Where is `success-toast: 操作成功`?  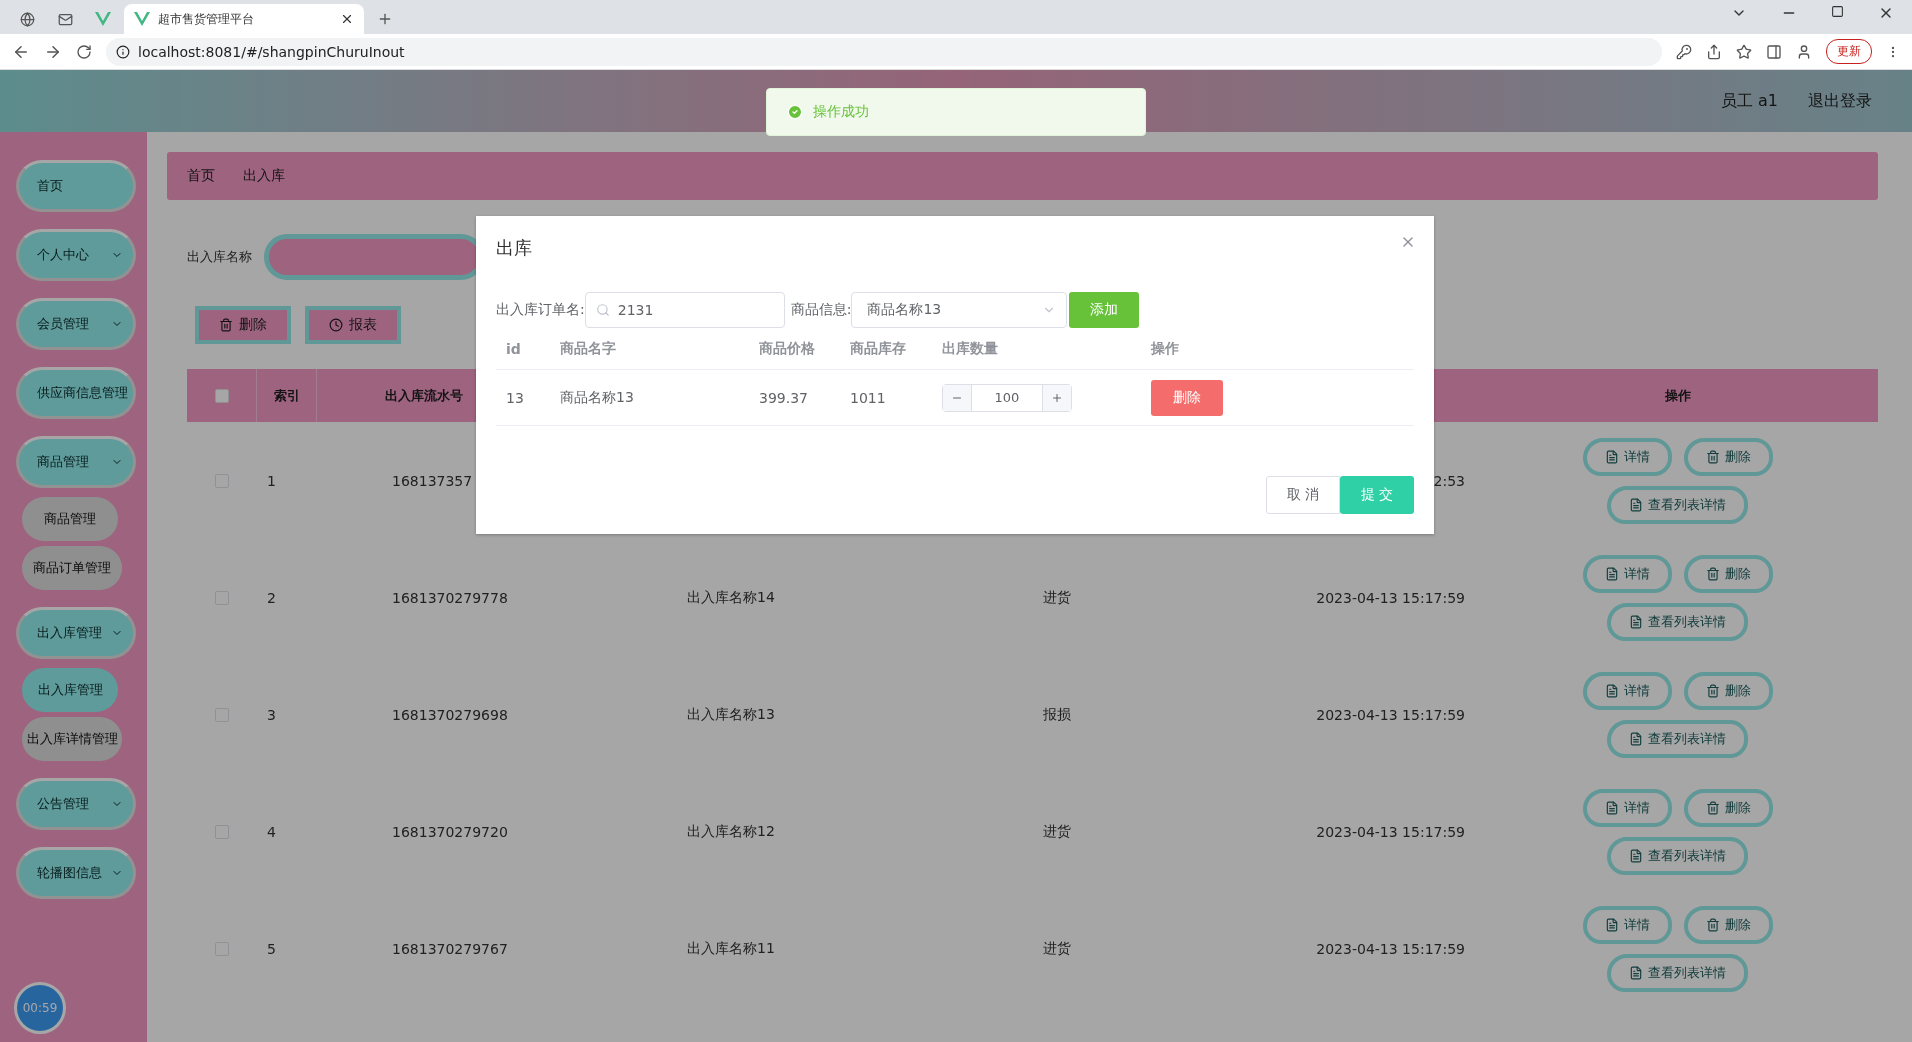
success-toast: 操作成功 is located at coordinates (956, 112).